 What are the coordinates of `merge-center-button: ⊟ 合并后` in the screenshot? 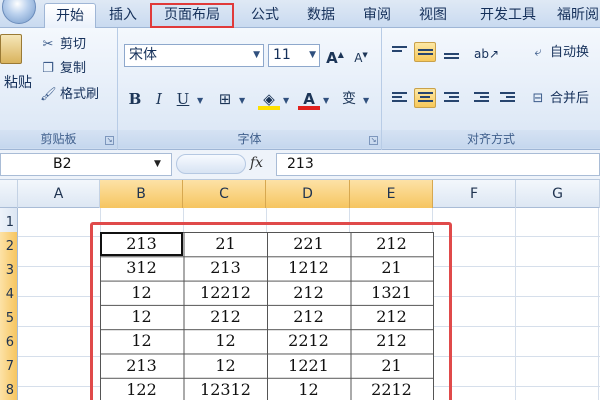 It's located at (559, 99).